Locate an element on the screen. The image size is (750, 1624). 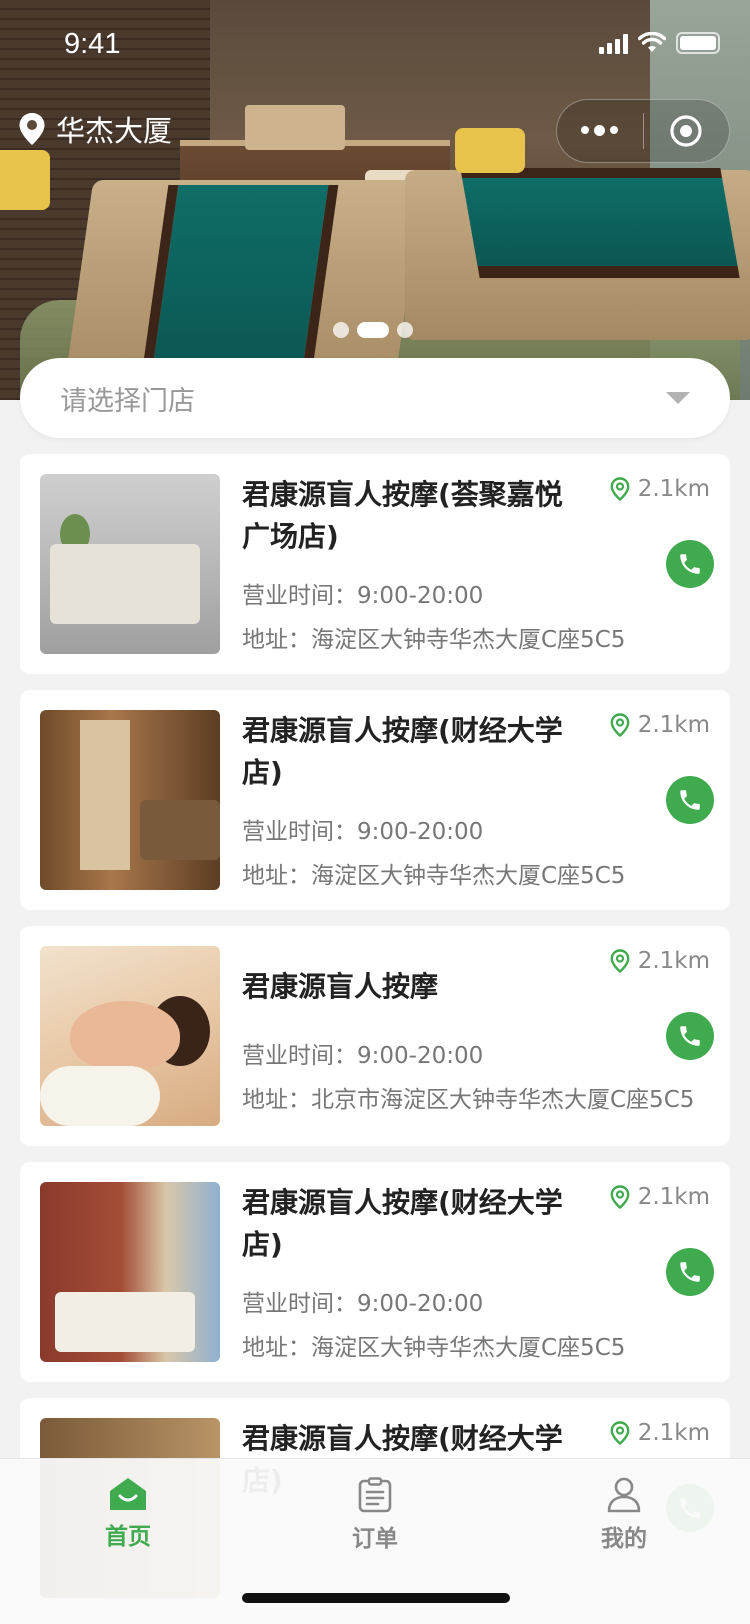
status-icons is located at coordinates (659, 43).